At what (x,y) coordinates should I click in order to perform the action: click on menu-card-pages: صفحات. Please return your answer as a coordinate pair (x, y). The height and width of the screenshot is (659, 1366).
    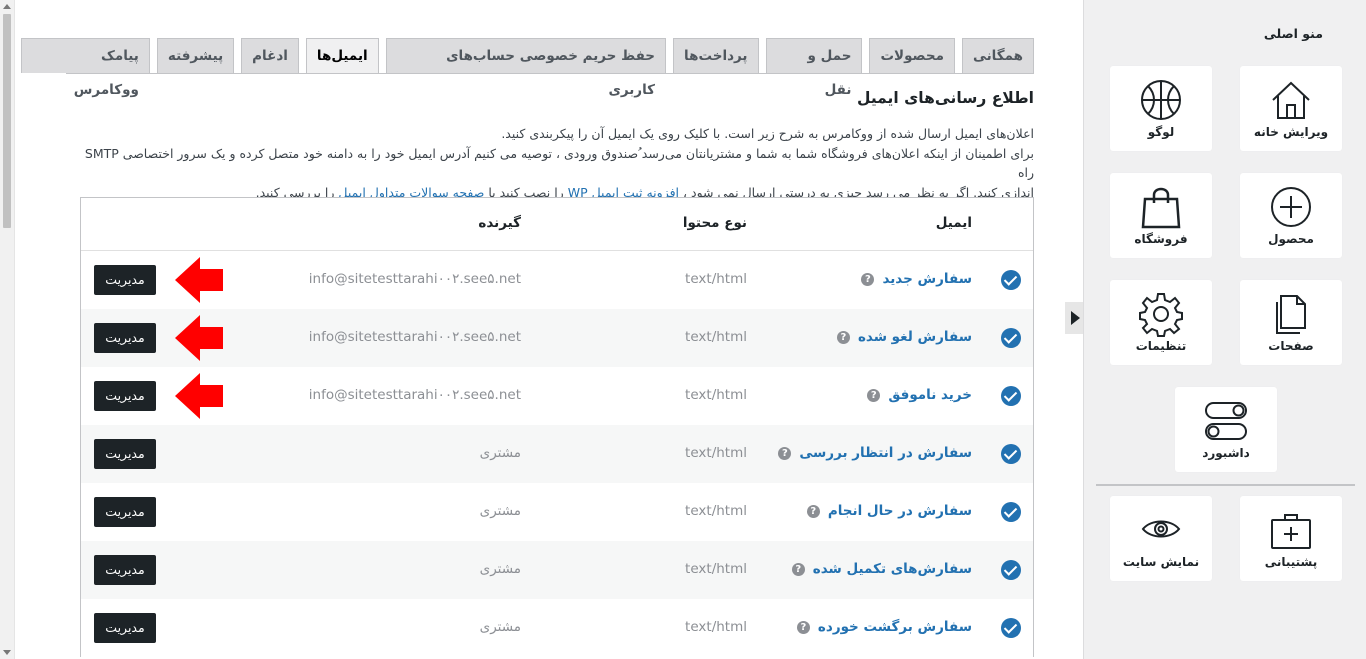
    Looking at the image, I should click on (1291, 322).